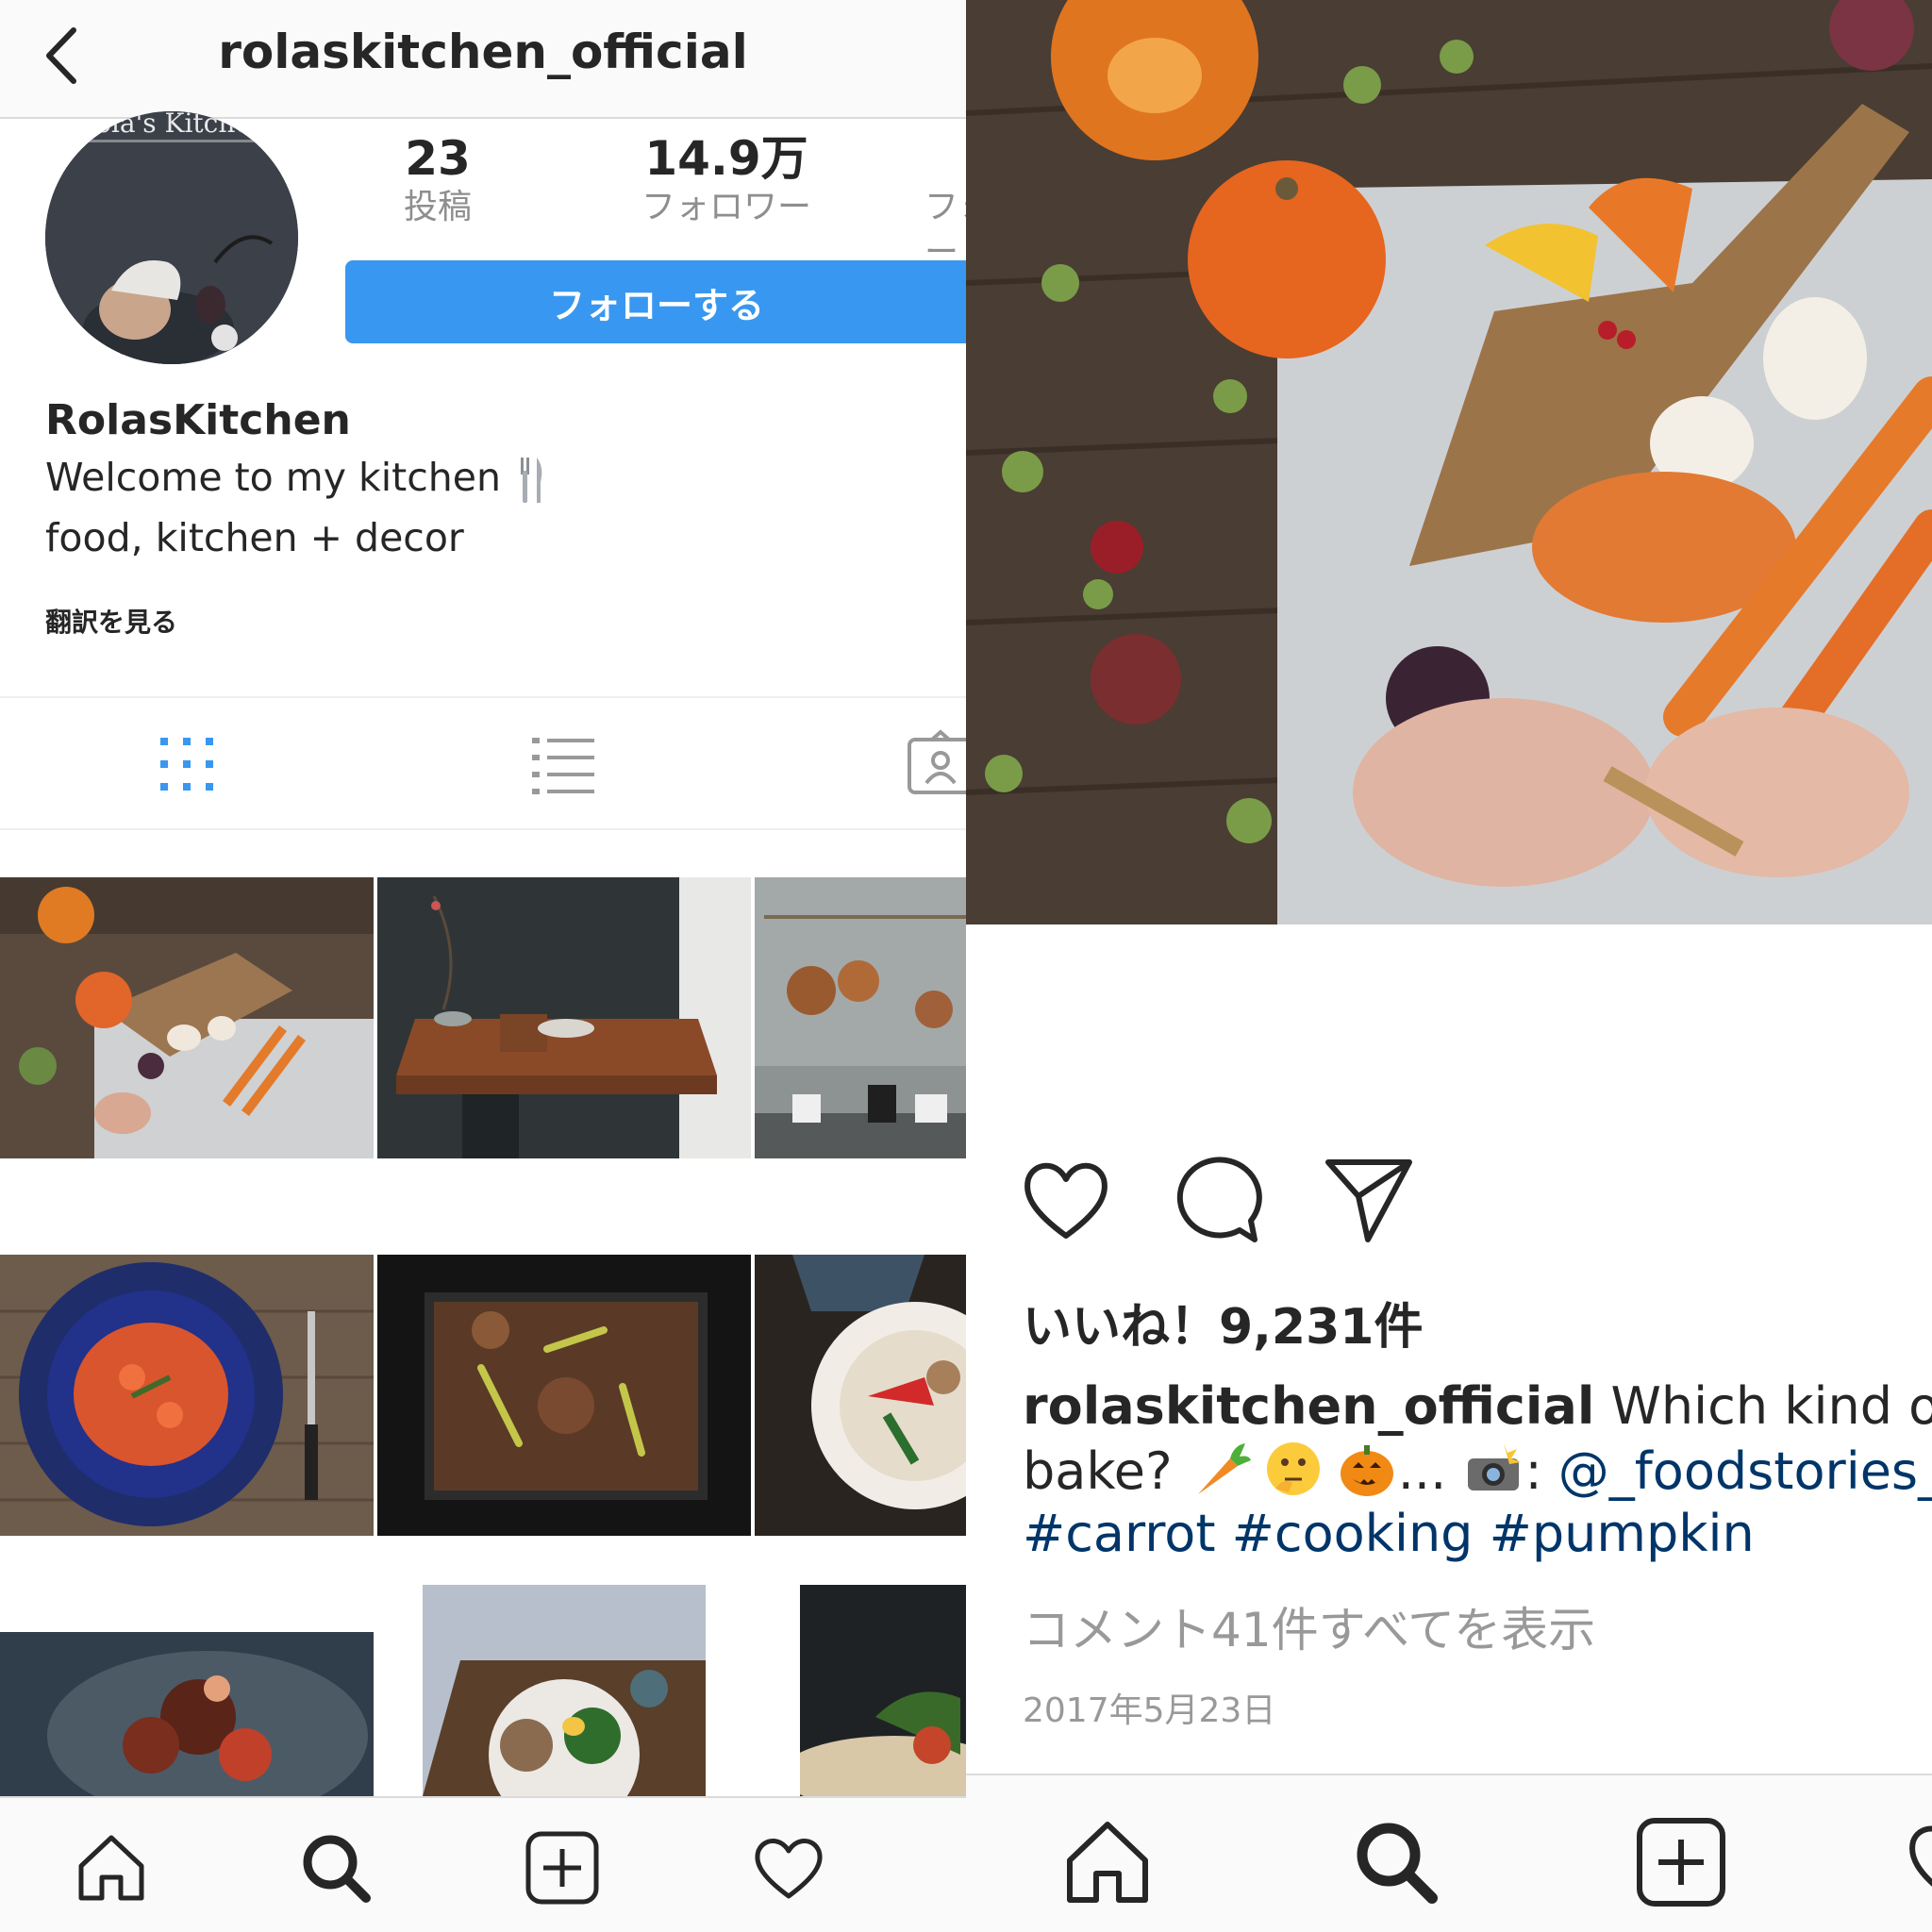  What do you see at coordinates (531, 481) in the screenshot?
I see `fork-knife-icon` at bounding box center [531, 481].